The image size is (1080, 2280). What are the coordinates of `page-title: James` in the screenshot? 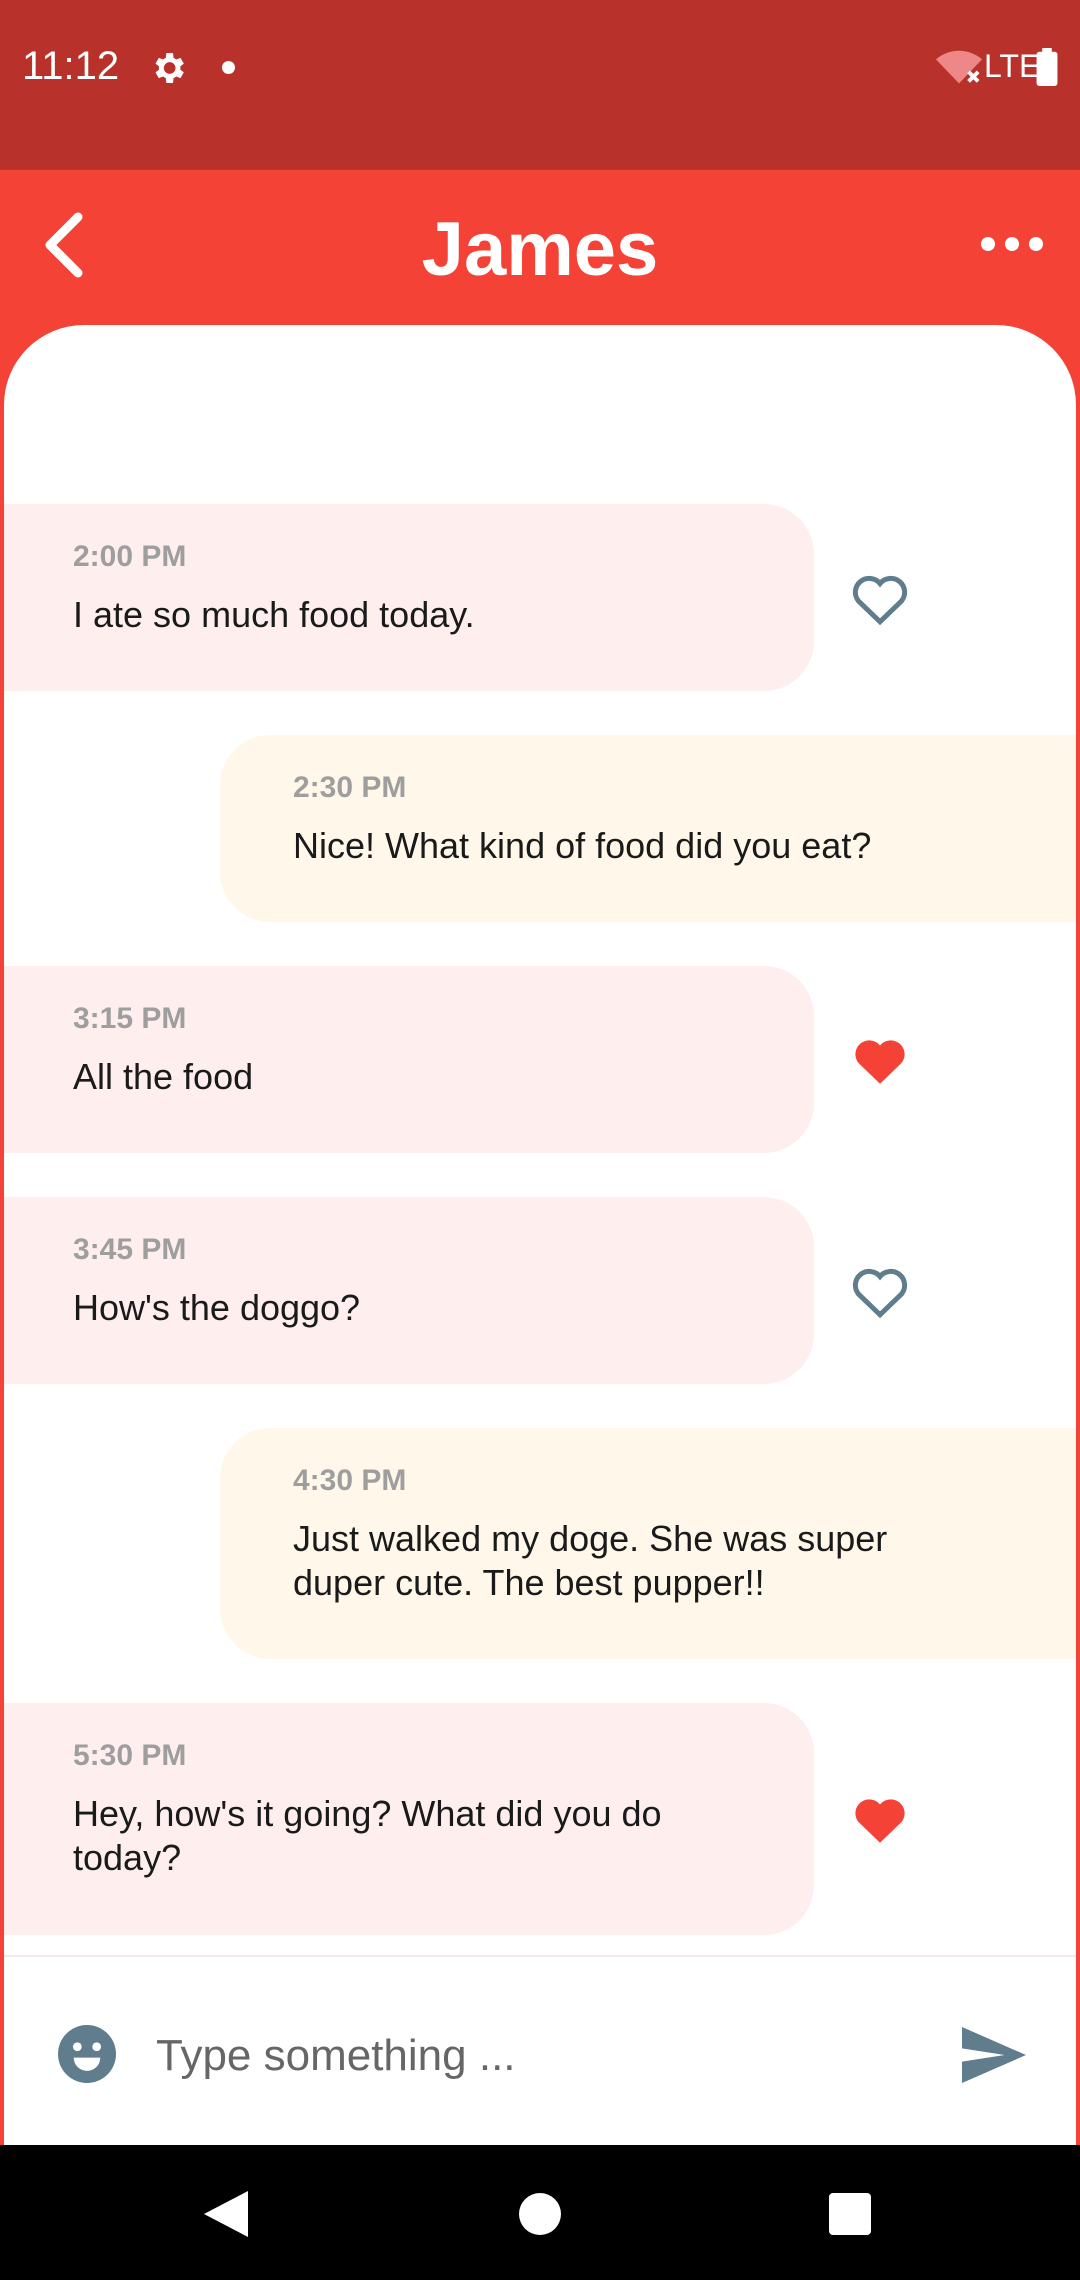 It's located at (540, 249).